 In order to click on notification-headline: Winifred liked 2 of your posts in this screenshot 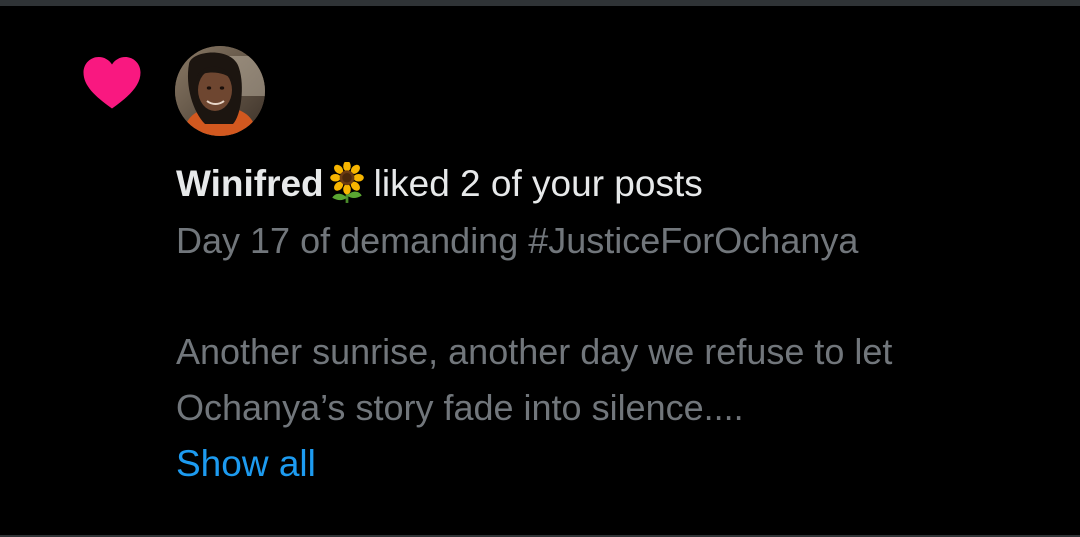, I will do `click(616, 184)`.